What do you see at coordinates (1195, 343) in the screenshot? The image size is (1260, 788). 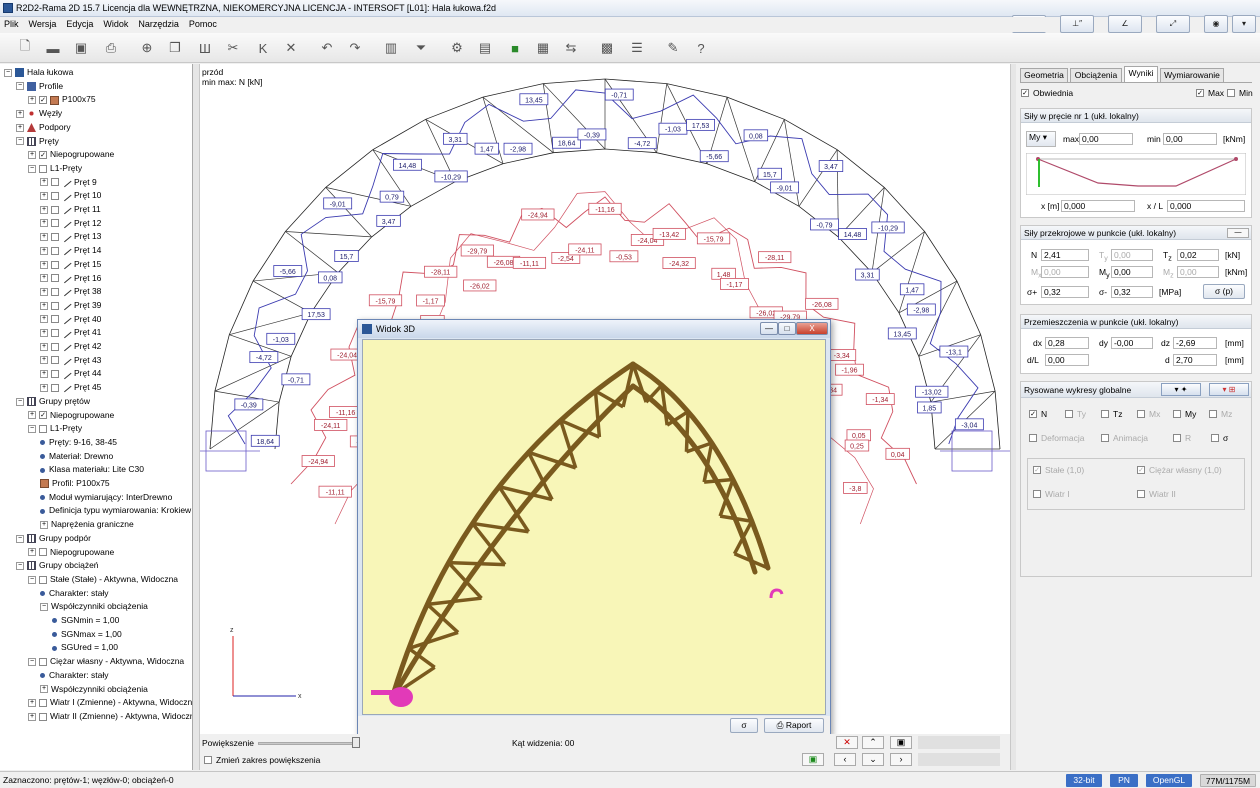 I see `dz-field: -2,69` at bounding box center [1195, 343].